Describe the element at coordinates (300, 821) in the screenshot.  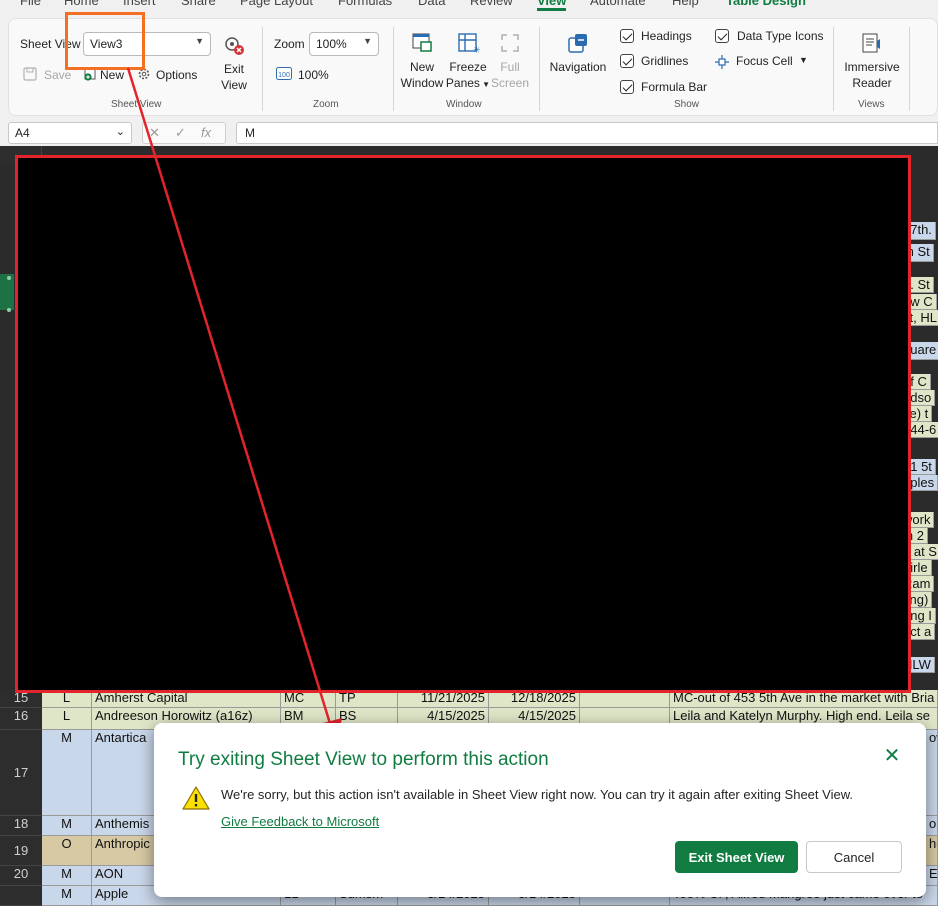
I see `feedback-link: Give Feedback to Microsoft` at that location.